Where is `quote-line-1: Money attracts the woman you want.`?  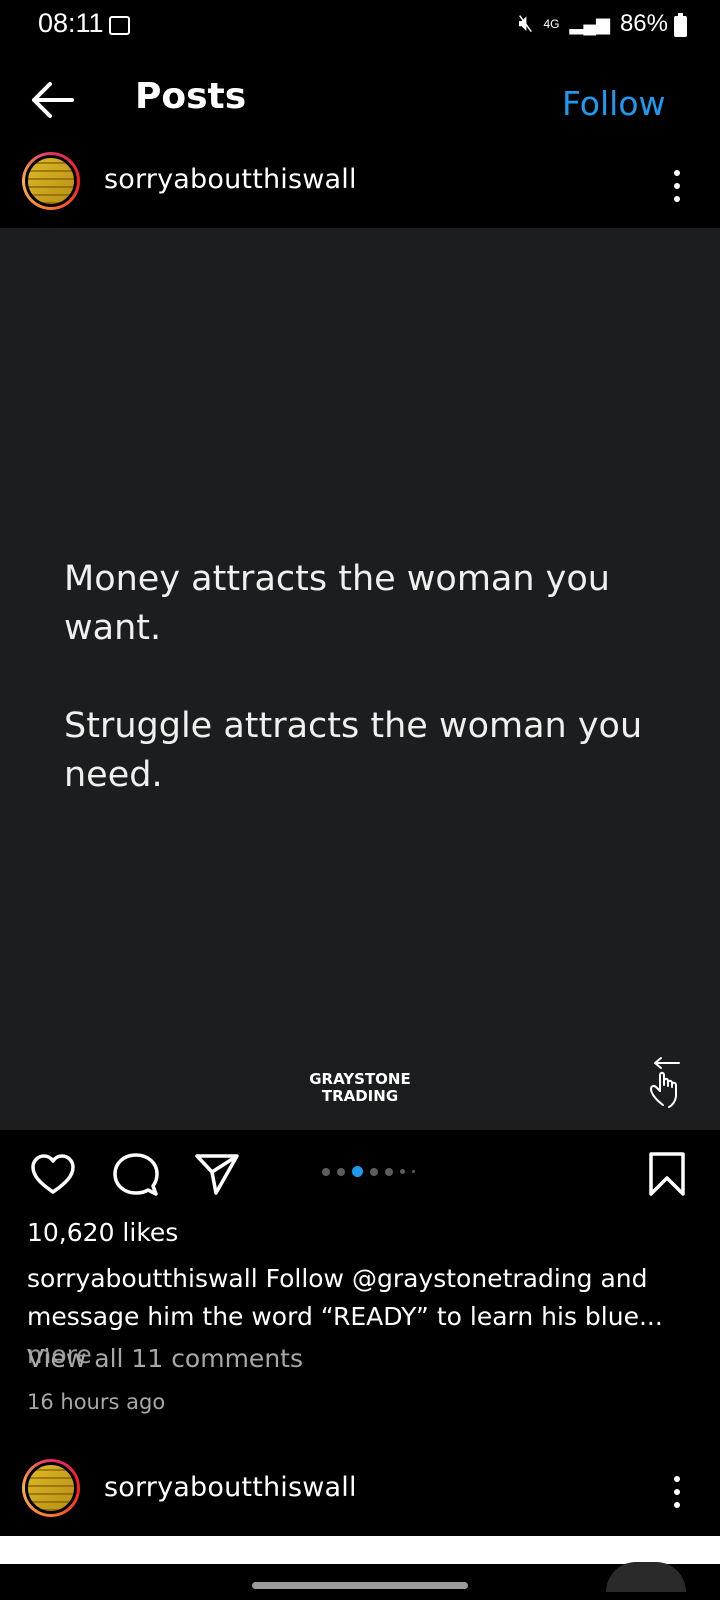
quote-line-1: Money attracts the woman you want. is located at coordinates (337, 603).